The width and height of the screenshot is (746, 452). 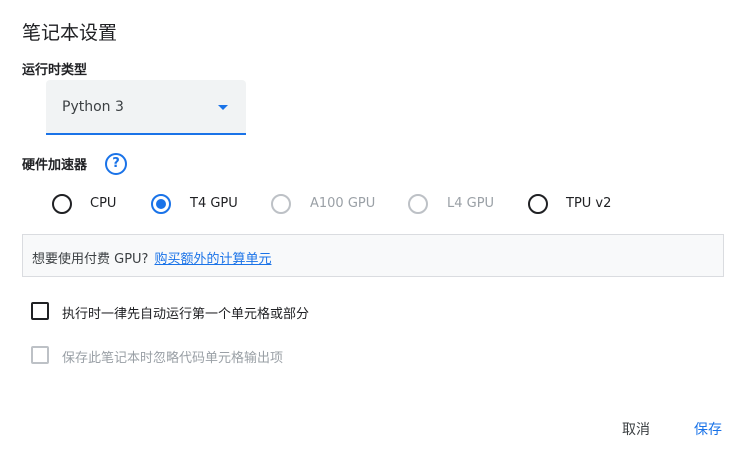 What do you see at coordinates (151, 257) in the screenshot?
I see `banner-text: 想要使用付费 GPU? 购买额外的计算单元` at bounding box center [151, 257].